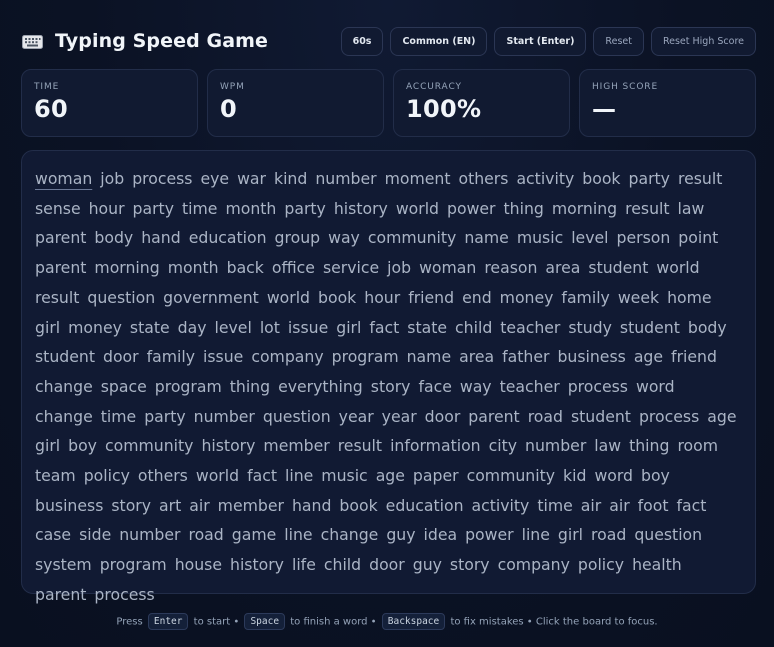 The width and height of the screenshot is (774, 647). Describe the element at coordinates (257, 565) in the screenshot. I see `word: history` at that location.